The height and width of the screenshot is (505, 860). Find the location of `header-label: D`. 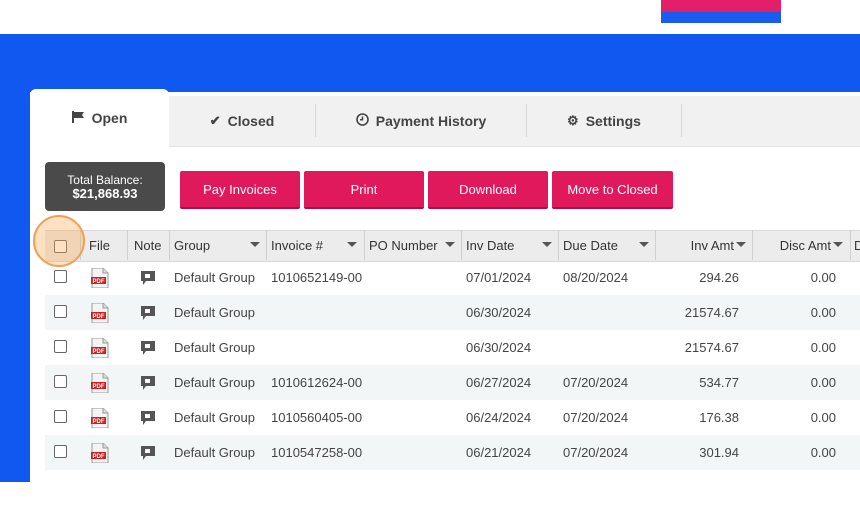

header-label: D is located at coordinates (857, 245).